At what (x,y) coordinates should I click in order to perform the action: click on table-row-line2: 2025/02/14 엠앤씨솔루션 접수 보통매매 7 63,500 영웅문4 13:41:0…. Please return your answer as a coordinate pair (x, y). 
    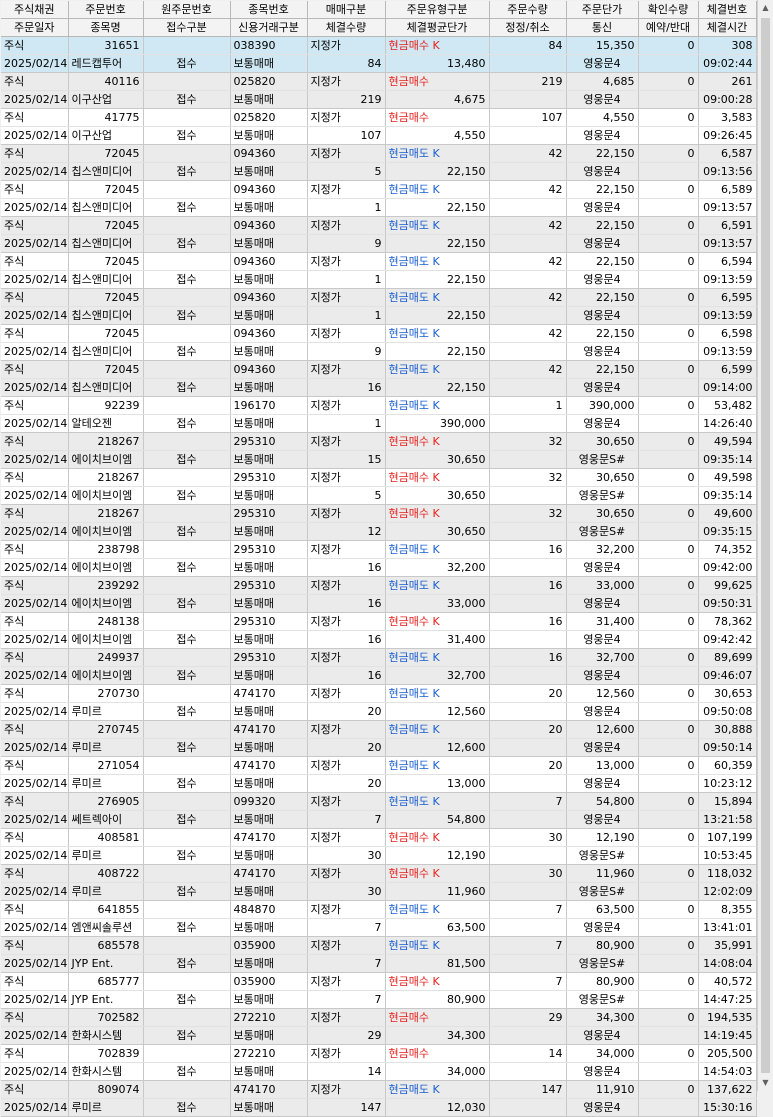
    Looking at the image, I should click on (379, 927).